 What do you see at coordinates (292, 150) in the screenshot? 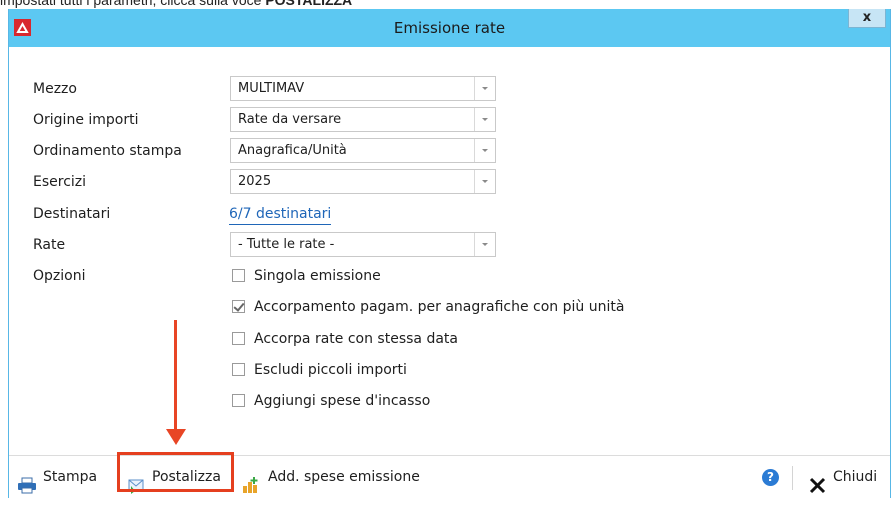
I see `ordinamento-stampa-value: Anagrafica/Unità` at bounding box center [292, 150].